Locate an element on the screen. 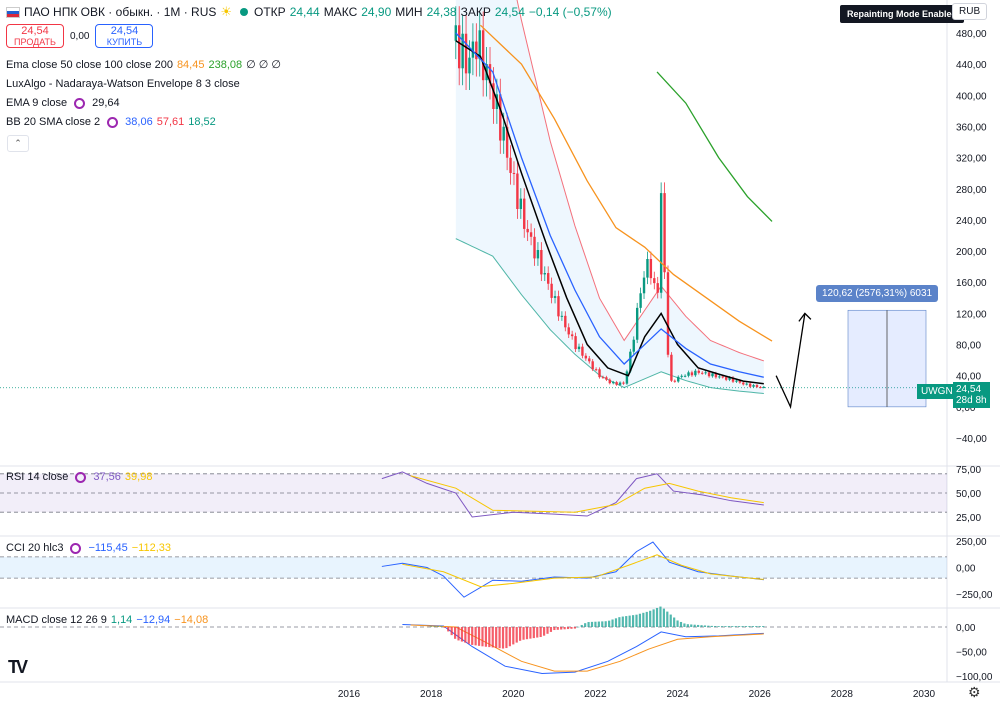 This screenshot has height=705, width=1000. price-tick-label: −40,00 is located at coordinates (971, 439).